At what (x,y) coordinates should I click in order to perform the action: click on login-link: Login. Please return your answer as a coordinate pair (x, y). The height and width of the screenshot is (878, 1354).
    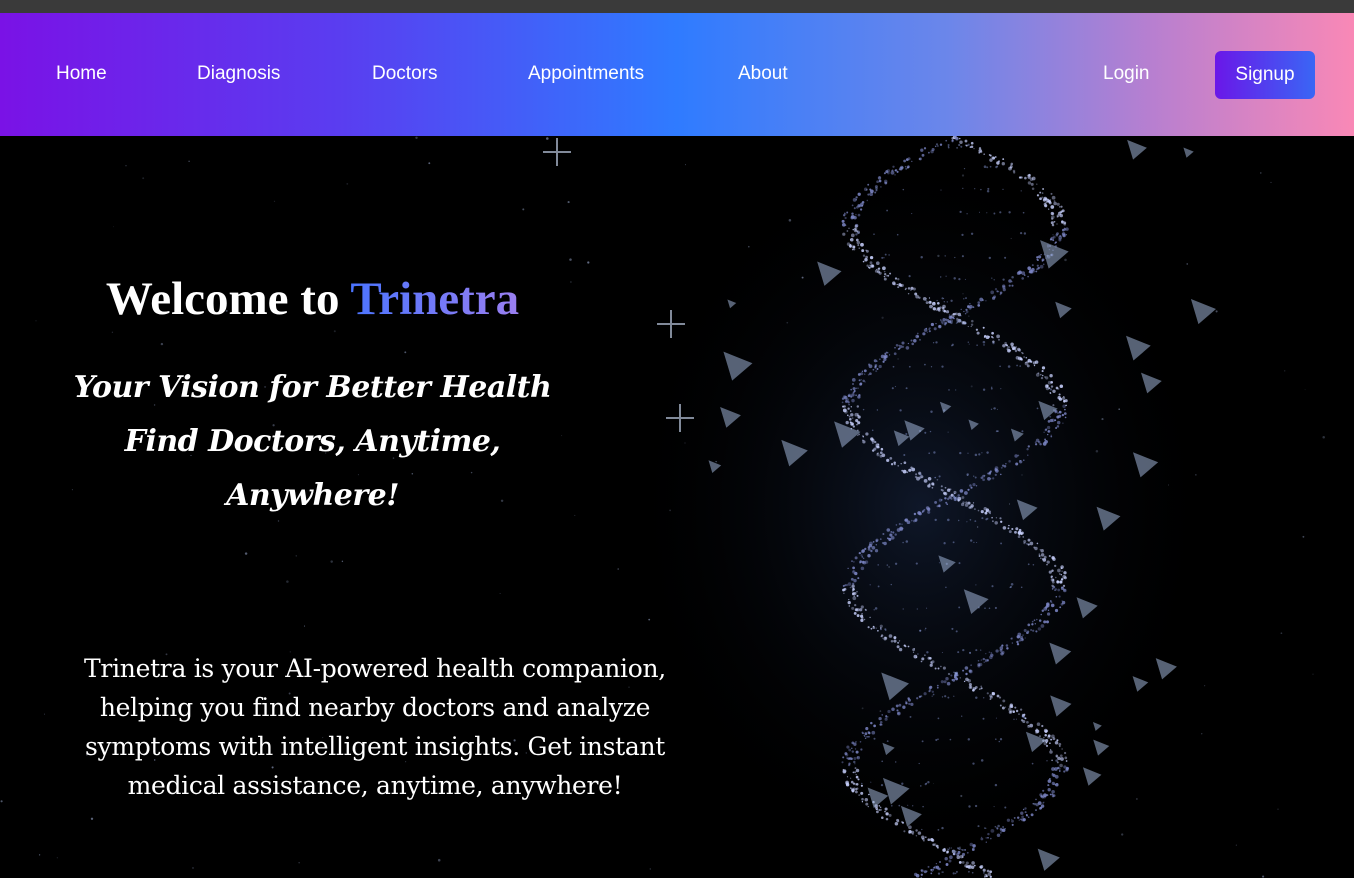
    Looking at the image, I should click on (1126, 74).